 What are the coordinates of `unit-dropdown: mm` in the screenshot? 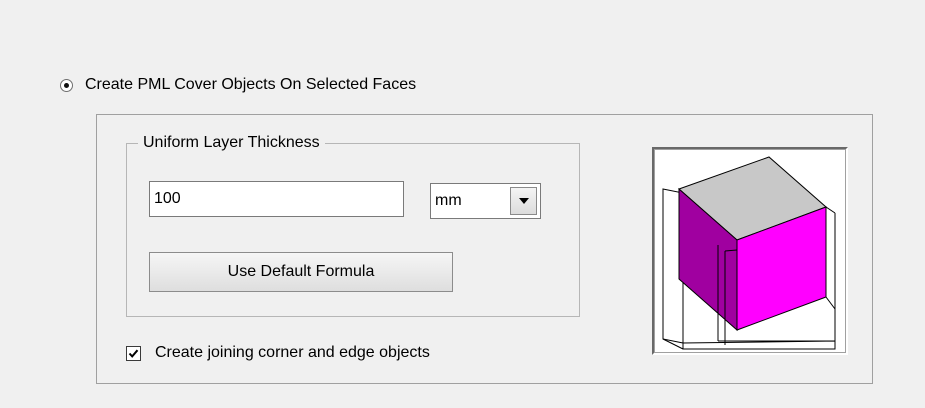 It's located at (485, 201).